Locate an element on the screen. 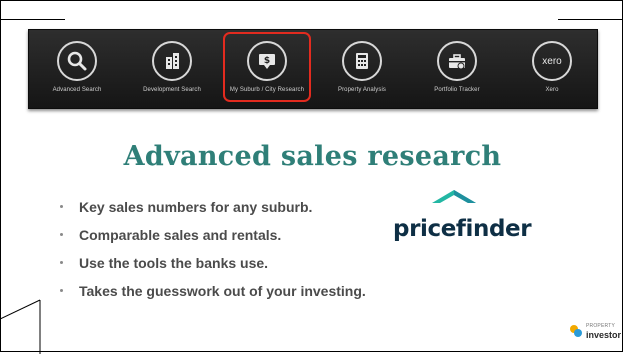  tool-label: Property Analysis is located at coordinates (362, 90).